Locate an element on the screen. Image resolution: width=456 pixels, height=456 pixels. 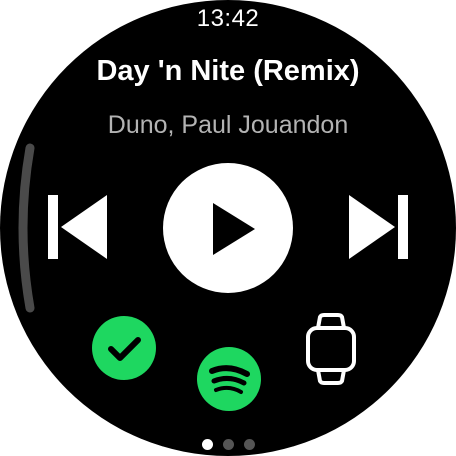
track-title: Day 'n Nite (Remix) is located at coordinates (228, 71).